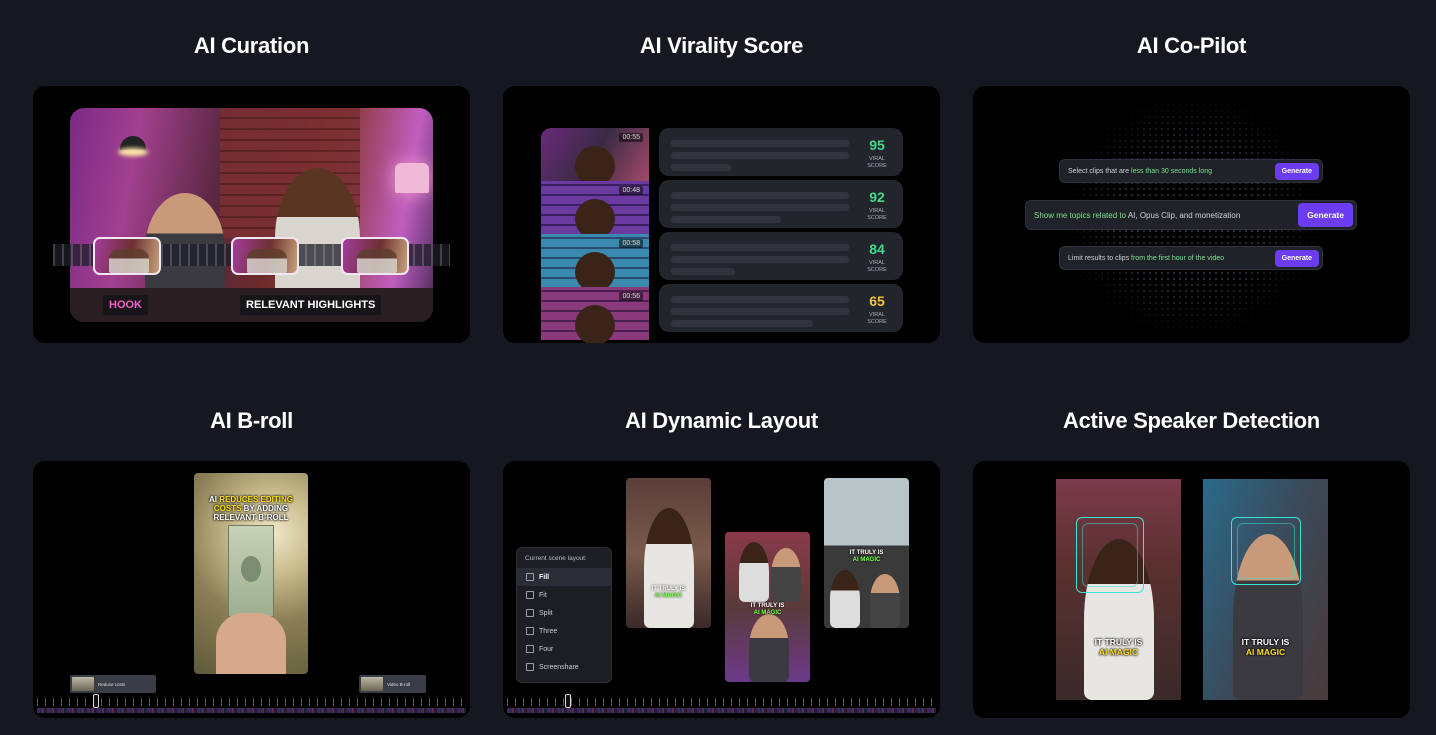  What do you see at coordinates (530, 577) in the screenshot?
I see `fill-icon` at bounding box center [530, 577].